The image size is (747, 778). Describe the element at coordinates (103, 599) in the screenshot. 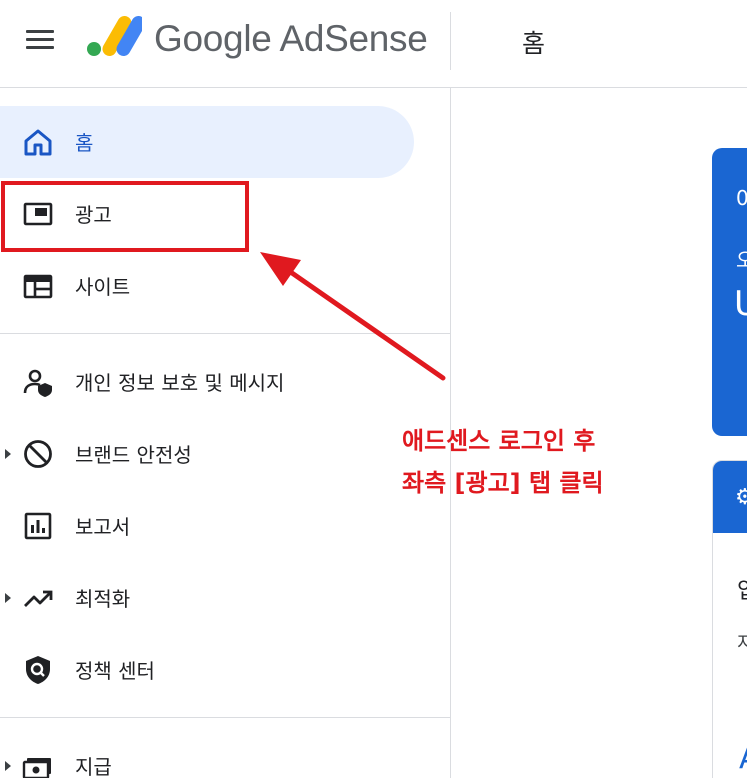

I see `sidebar-item-label: 최적화` at that location.